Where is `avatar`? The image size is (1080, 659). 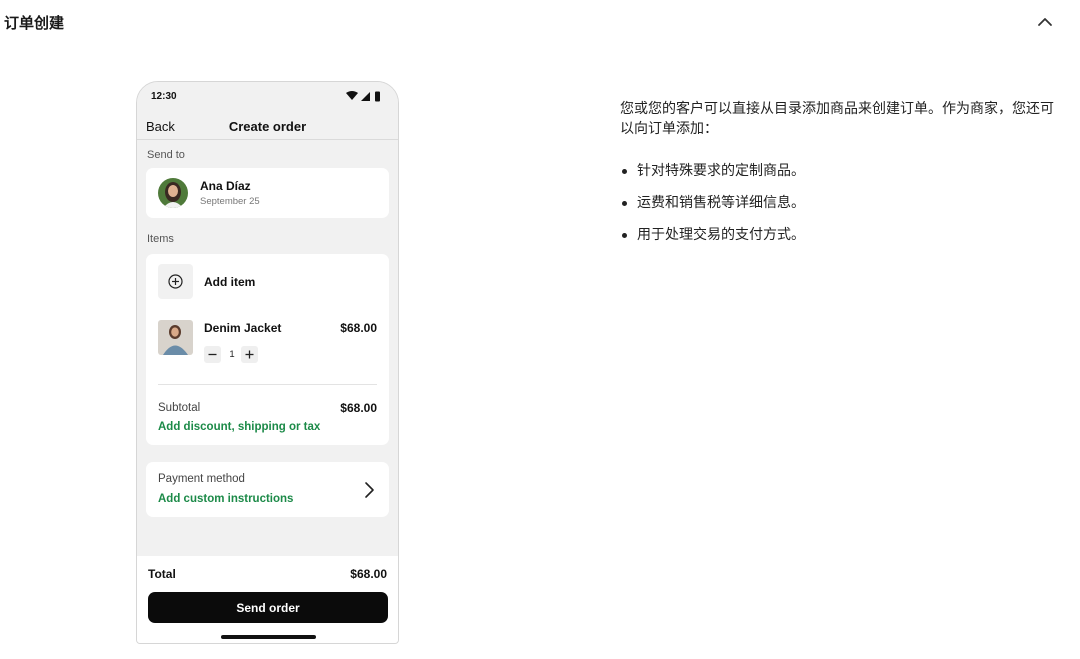 avatar is located at coordinates (173, 193).